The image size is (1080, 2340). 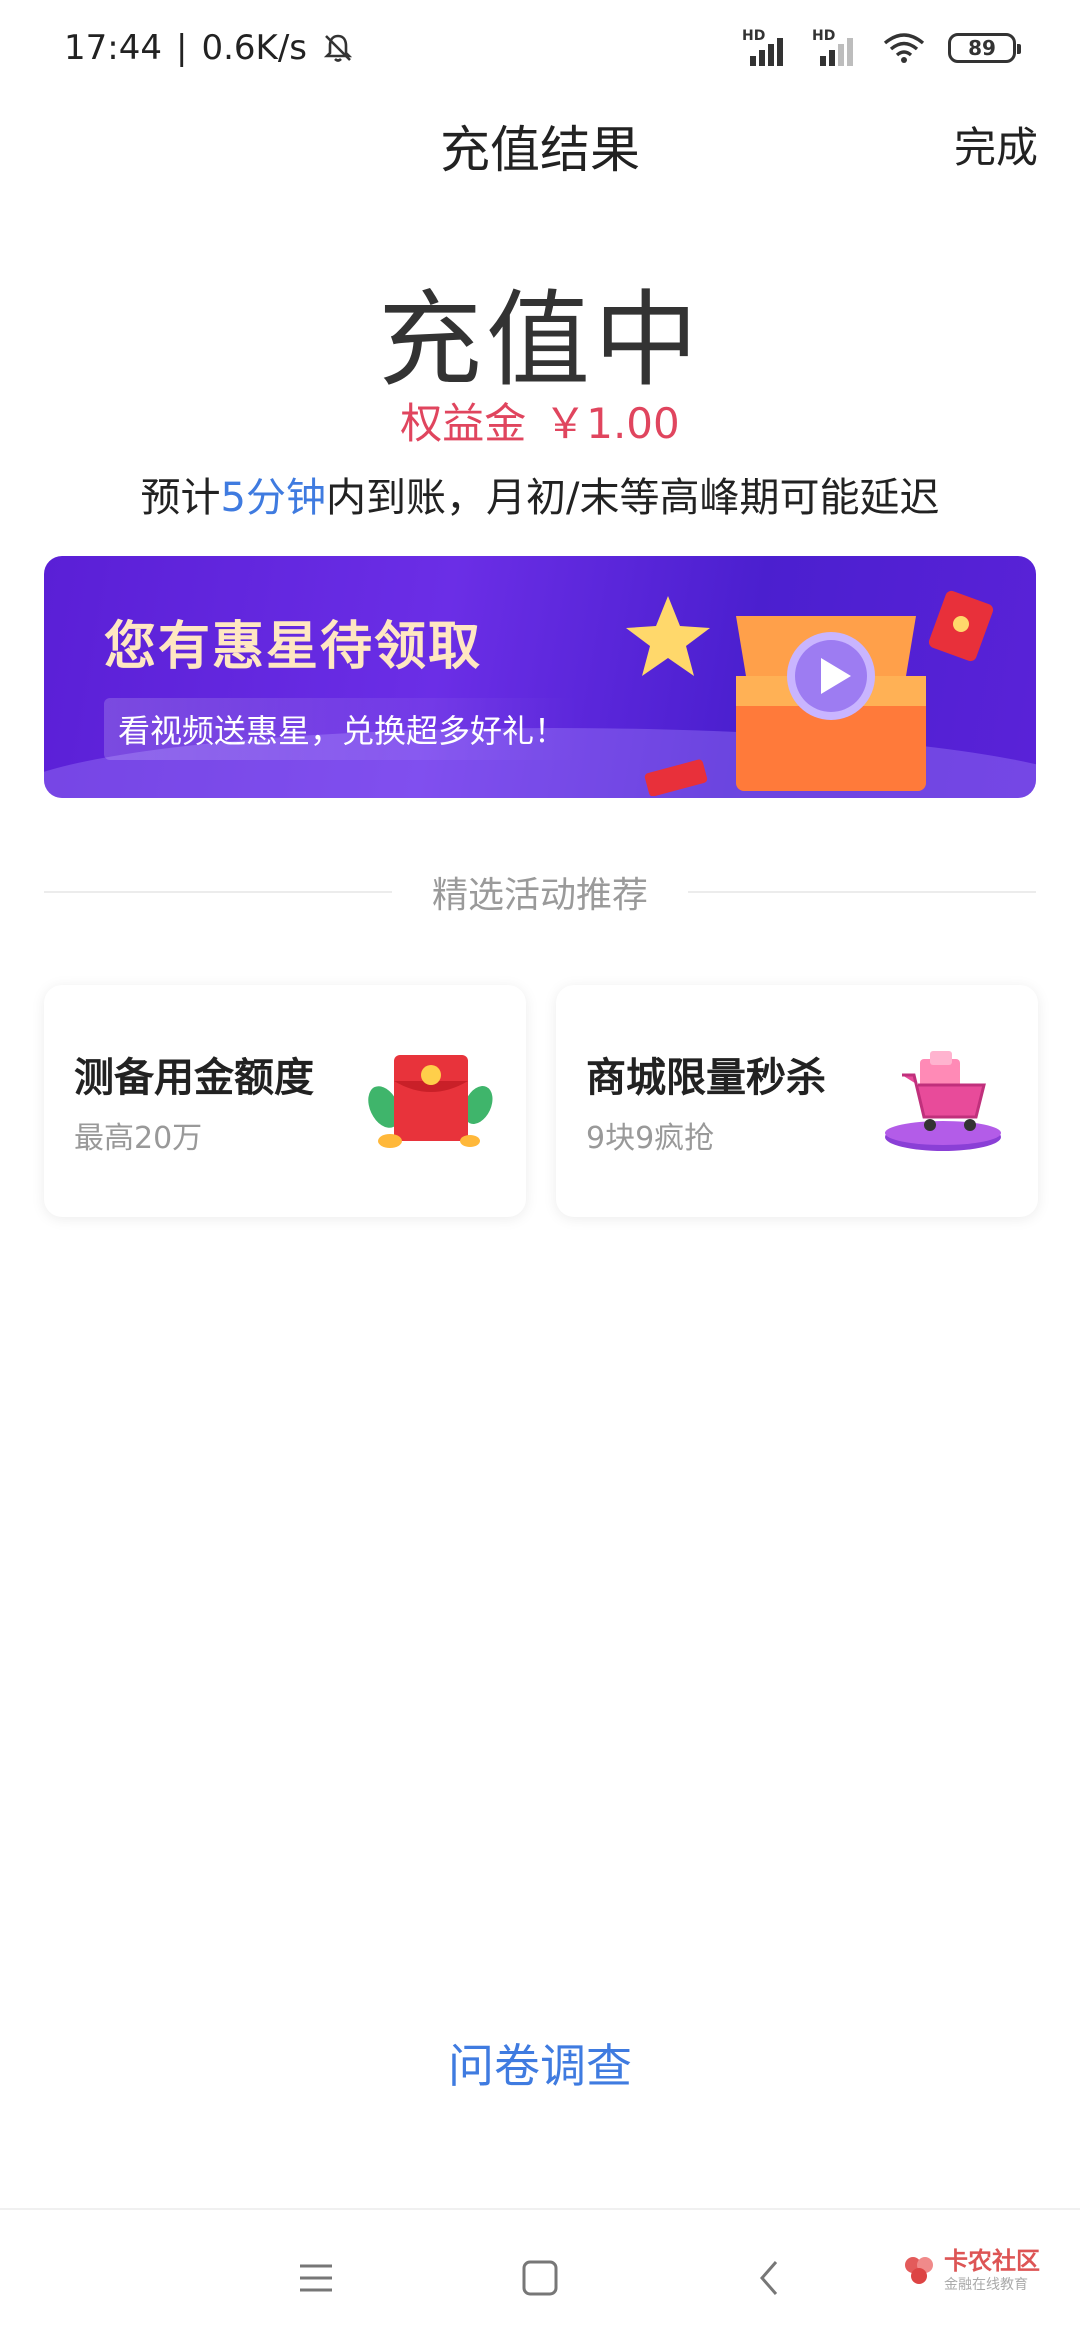 I want to click on status-time: 17:44, so click(x=113, y=48).